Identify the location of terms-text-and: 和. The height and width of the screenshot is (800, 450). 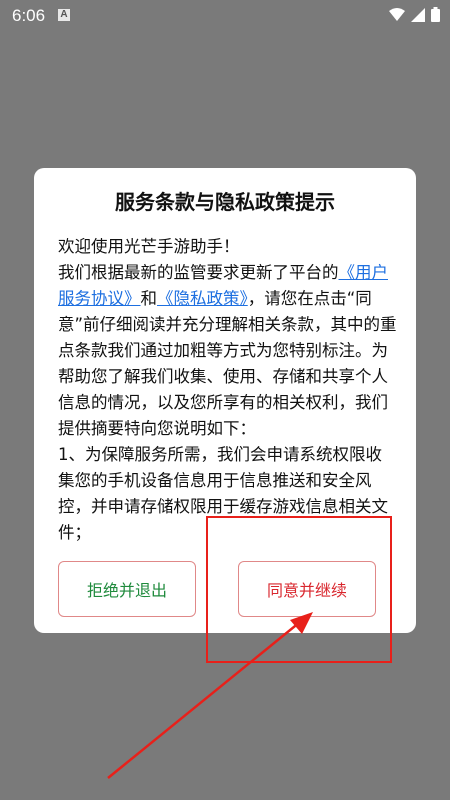
(149, 298).